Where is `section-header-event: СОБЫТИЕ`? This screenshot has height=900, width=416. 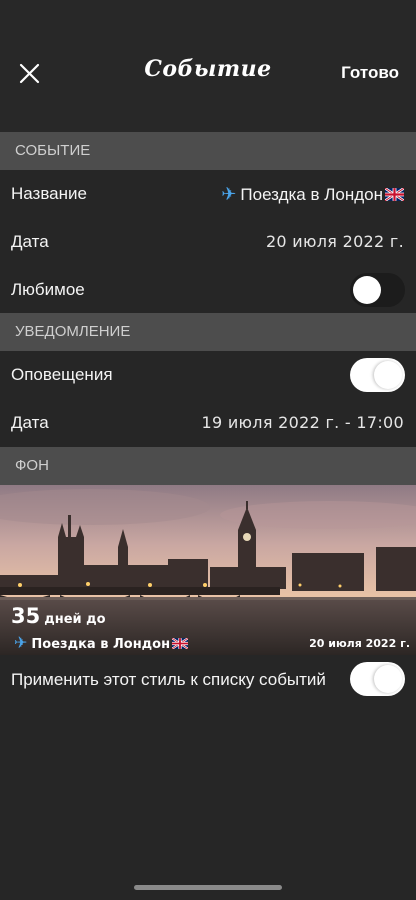
section-header-event: СОБЫТИЕ is located at coordinates (208, 151).